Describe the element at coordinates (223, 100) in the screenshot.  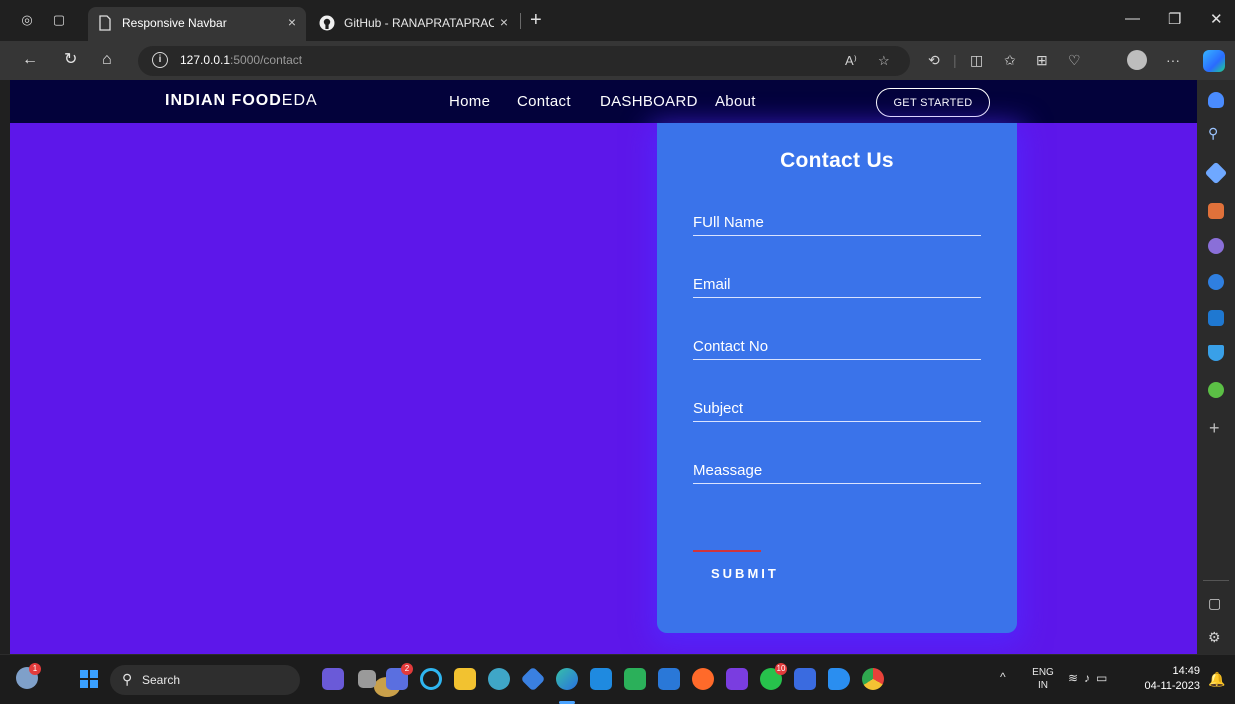
I see `logo-bold-text: INDIAN FOOD` at that location.